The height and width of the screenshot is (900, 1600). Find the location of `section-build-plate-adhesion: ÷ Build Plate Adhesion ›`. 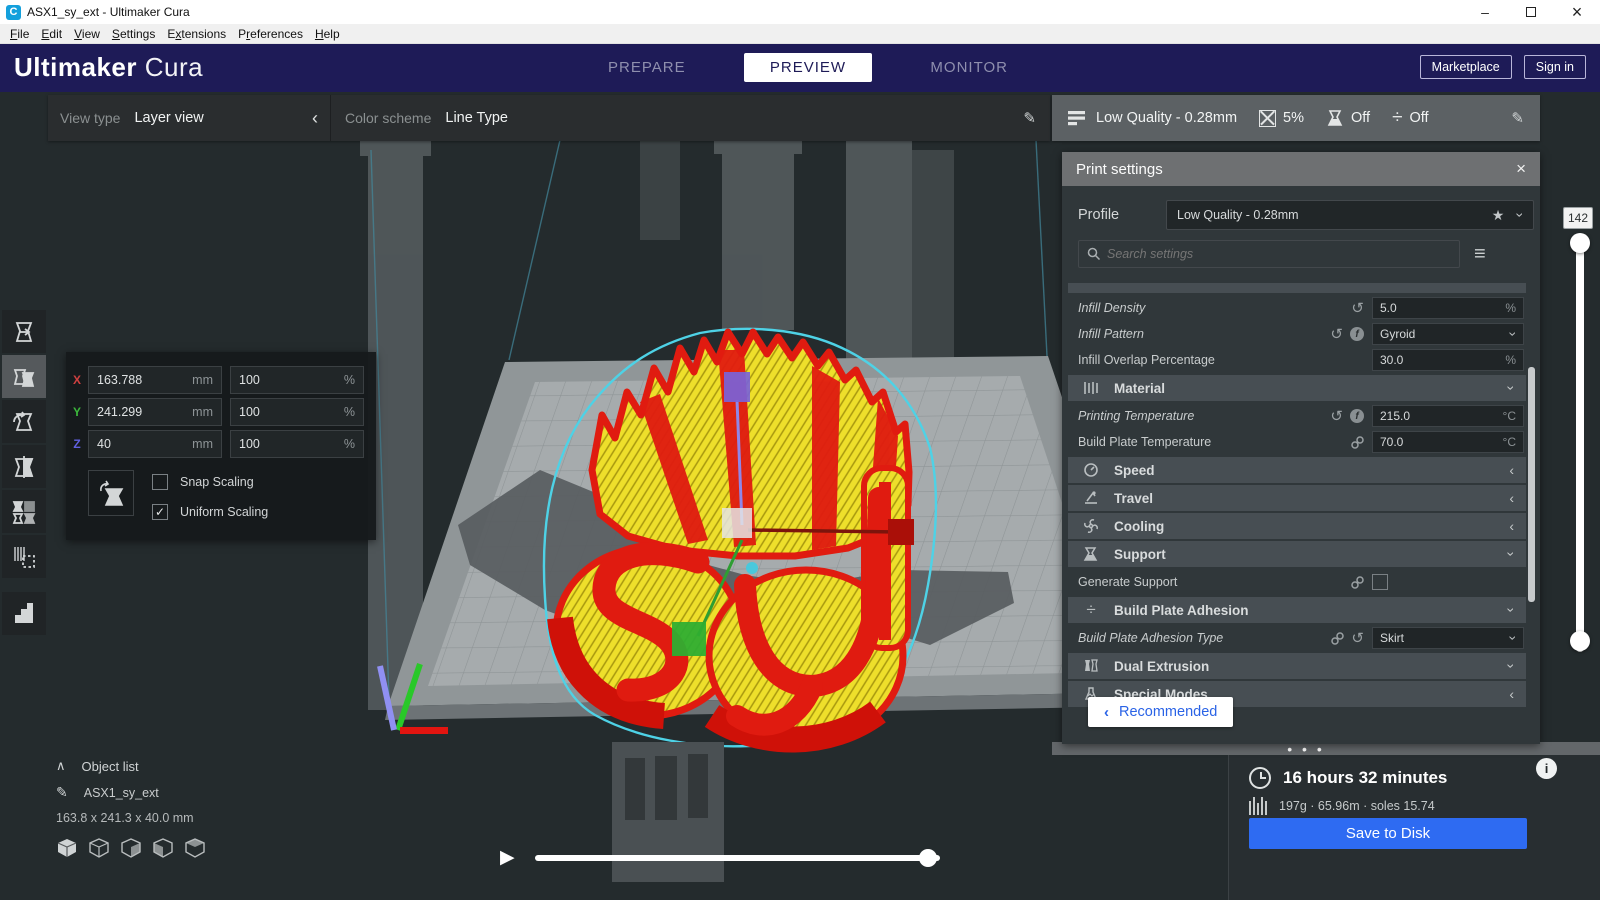

section-build-plate-adhesion: ÷ Build Plate Adhesion › is located at coordinates (1297, 610).